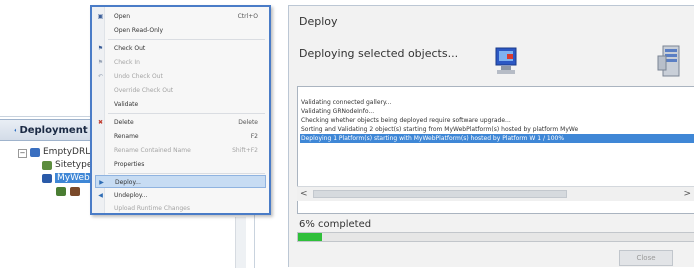 The height and width of the screenshot is (268, 694). What do you see at coordinates (152, 150) in the screenshot?
I see `menu-item-label: Rename Contained Name` at bounding box center [152, 150].